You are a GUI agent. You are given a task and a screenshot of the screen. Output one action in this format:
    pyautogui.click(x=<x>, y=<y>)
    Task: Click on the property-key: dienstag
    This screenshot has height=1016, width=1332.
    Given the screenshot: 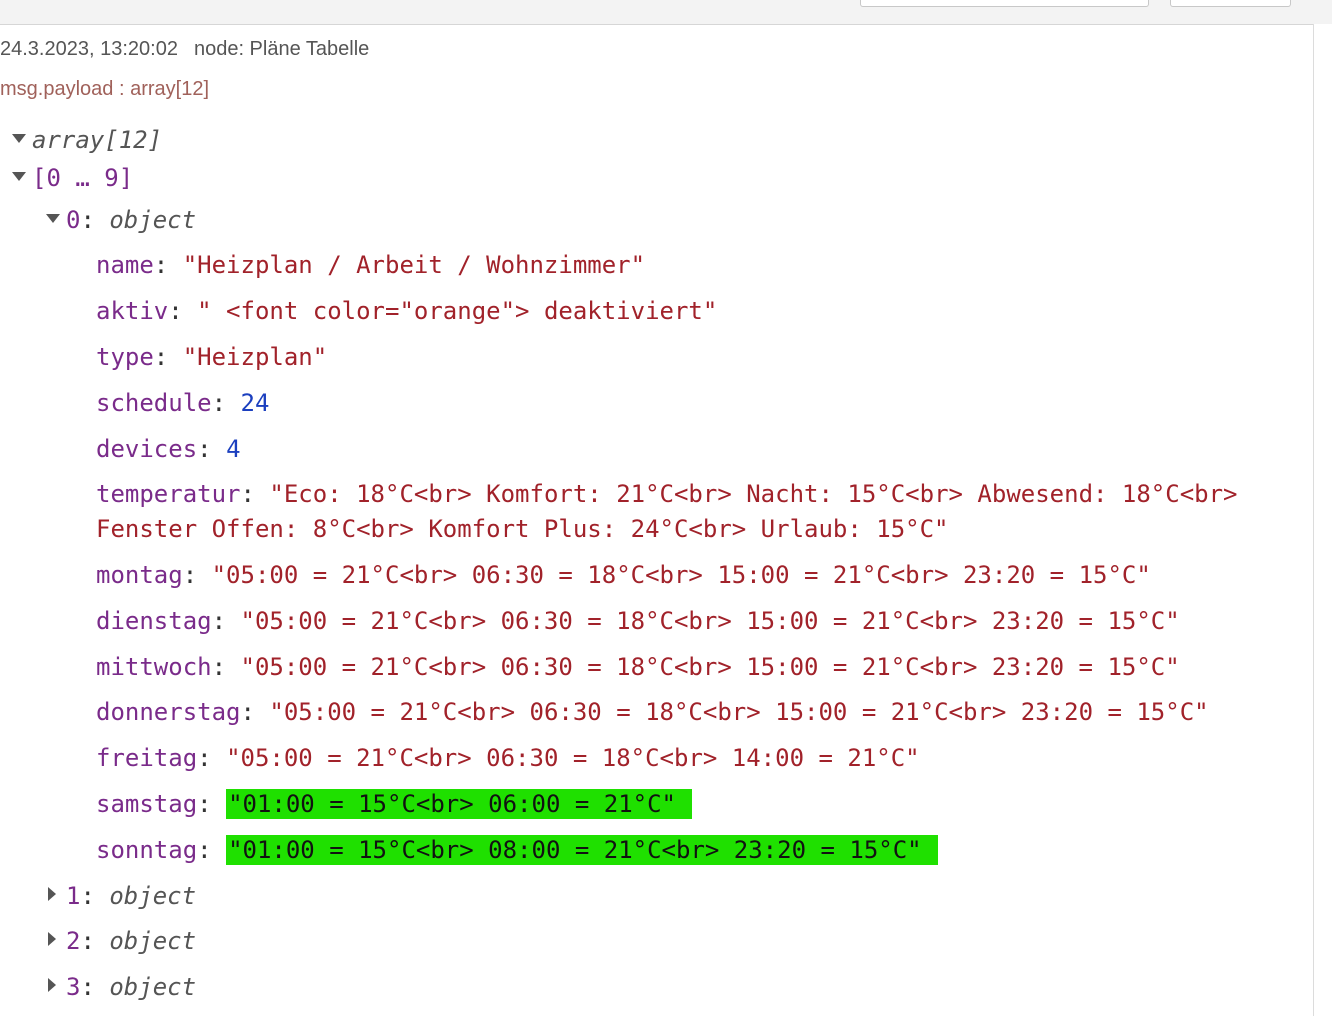 What is the action you would take?
    pyautogui.click(x=154, y=621)
    